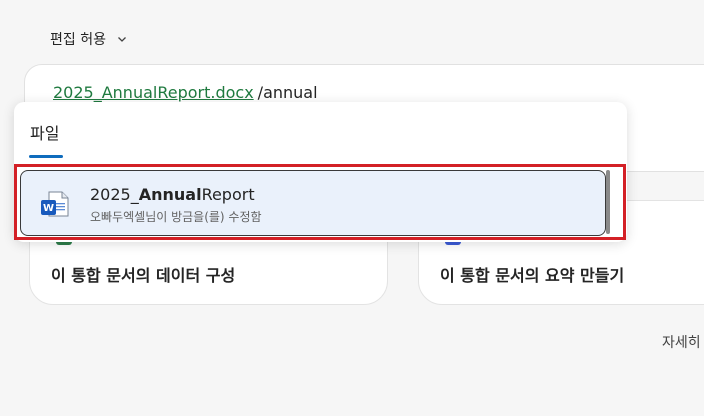 This screenshot has width=704, height=416. What do you see at coordinates (153, 92) in the screenshot?
I see `file-reference-link: 2025_AnnualReport.docx` at bounding box center [153, 92].